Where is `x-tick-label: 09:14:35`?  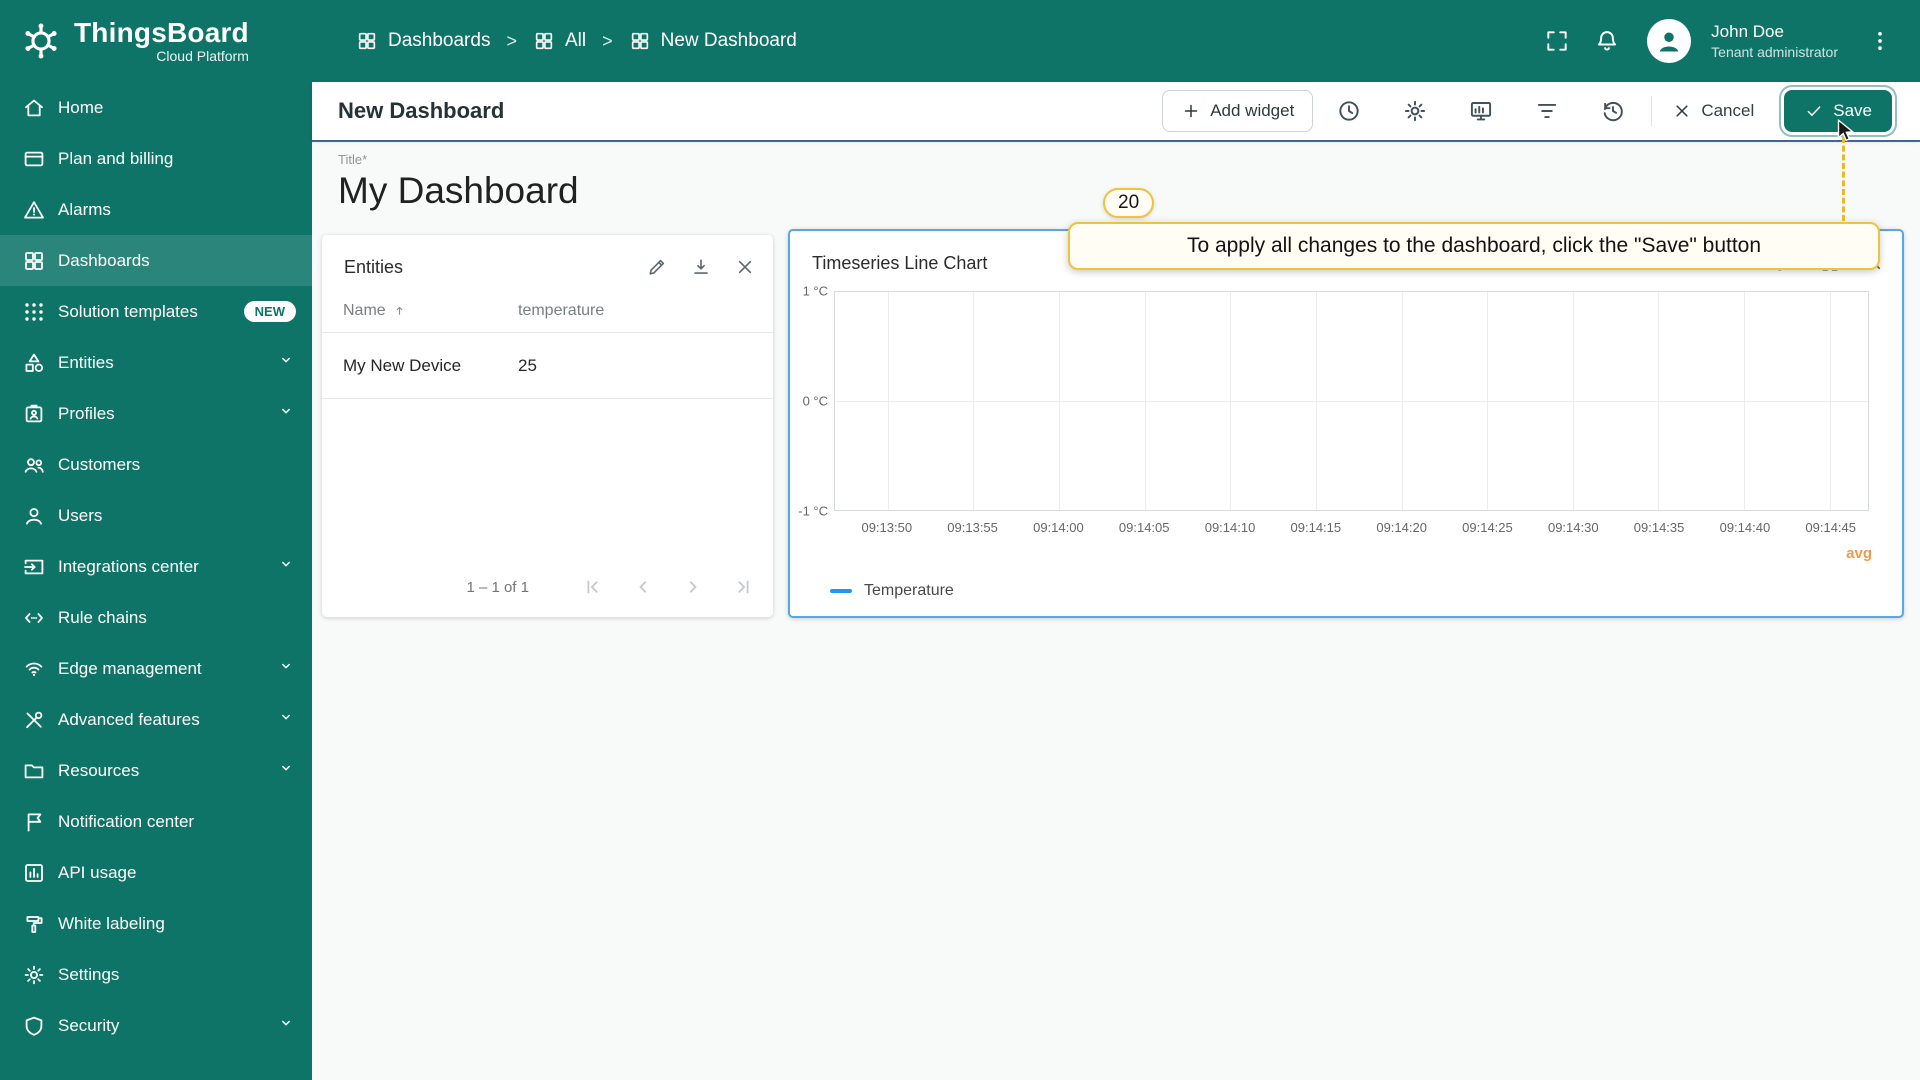
x-tick-label: 09:14:35 is located at coordinates (1659, 527).